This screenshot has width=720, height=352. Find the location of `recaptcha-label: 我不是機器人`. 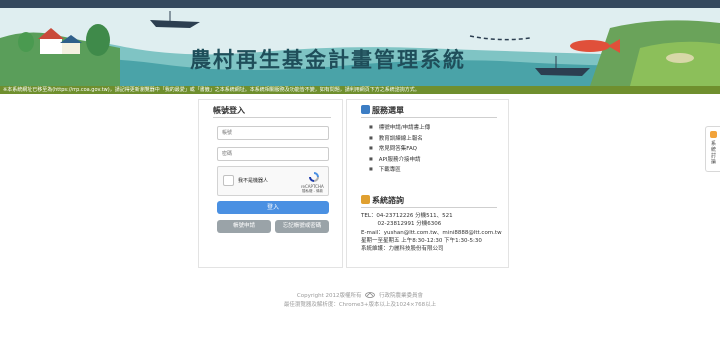

recaptcha-label: 我不是機器人 is located at coordinates (253, 181).